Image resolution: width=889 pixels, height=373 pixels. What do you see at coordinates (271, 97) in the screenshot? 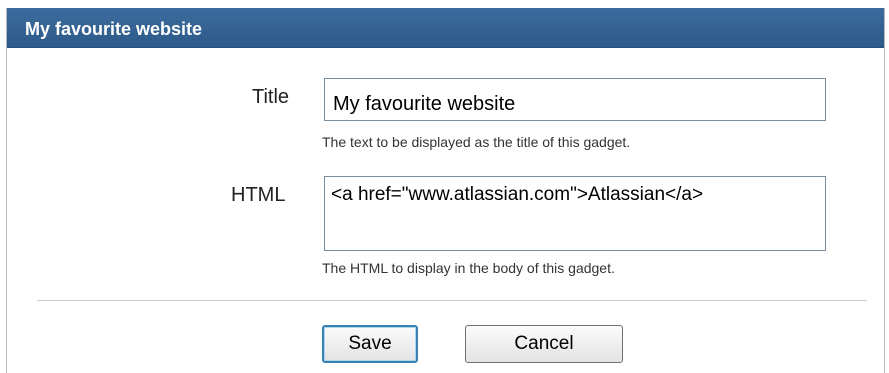
I see `title-field-label: Title` at bounding box center [271, 97].